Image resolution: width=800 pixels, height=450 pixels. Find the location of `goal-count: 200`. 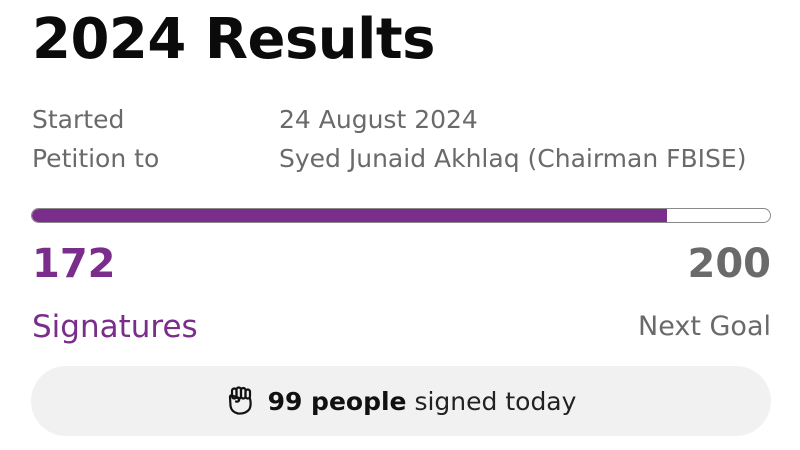

goal-count: 200 is located at coordinates (729, 264).